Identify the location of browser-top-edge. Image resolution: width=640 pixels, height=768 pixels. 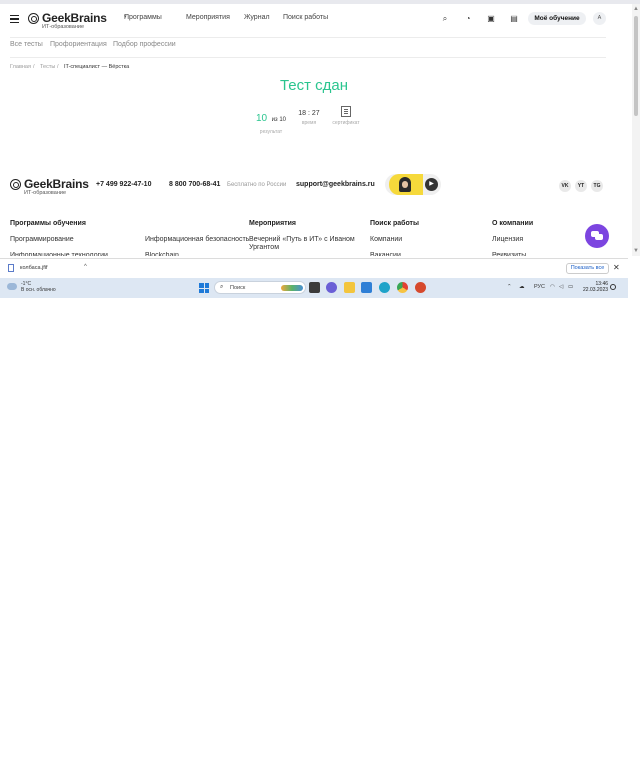
(320, 2).